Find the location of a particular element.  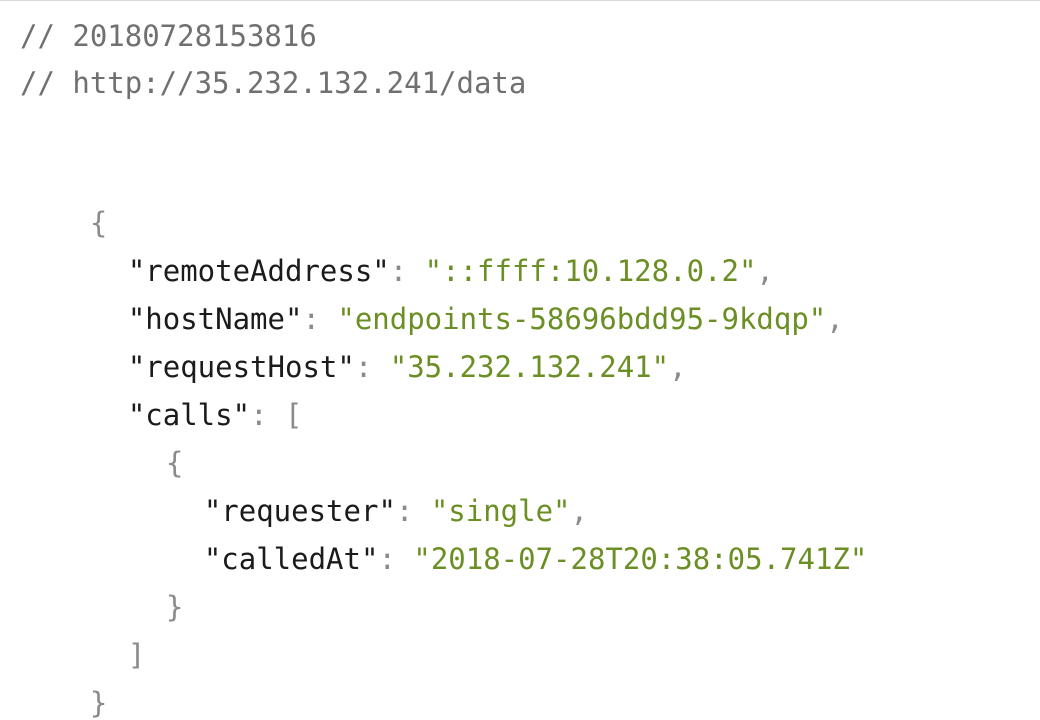

call-close-brace: } is located at coordinates (174, 607).